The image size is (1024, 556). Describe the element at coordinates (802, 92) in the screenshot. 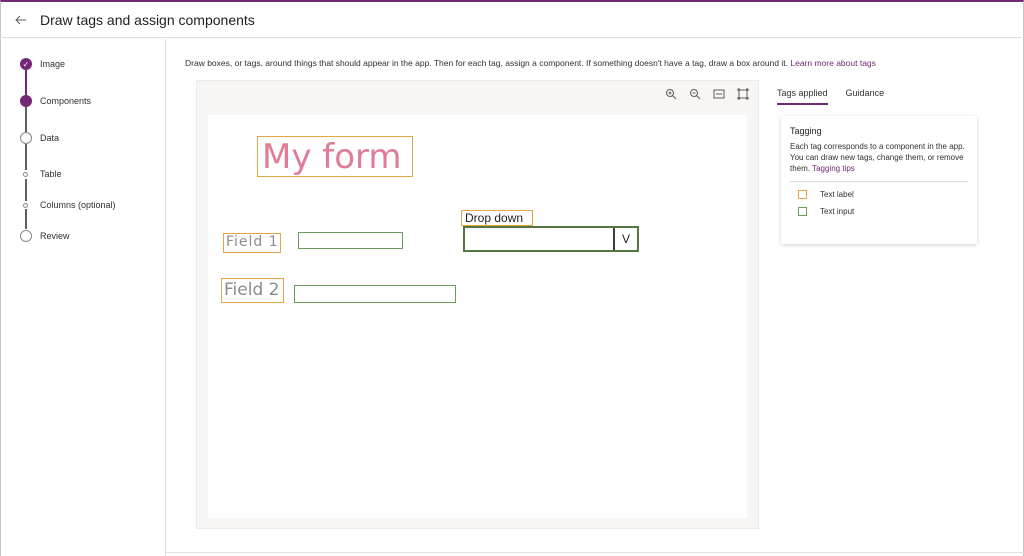

I see `tab-tags-applied: Tags applied` at that location.